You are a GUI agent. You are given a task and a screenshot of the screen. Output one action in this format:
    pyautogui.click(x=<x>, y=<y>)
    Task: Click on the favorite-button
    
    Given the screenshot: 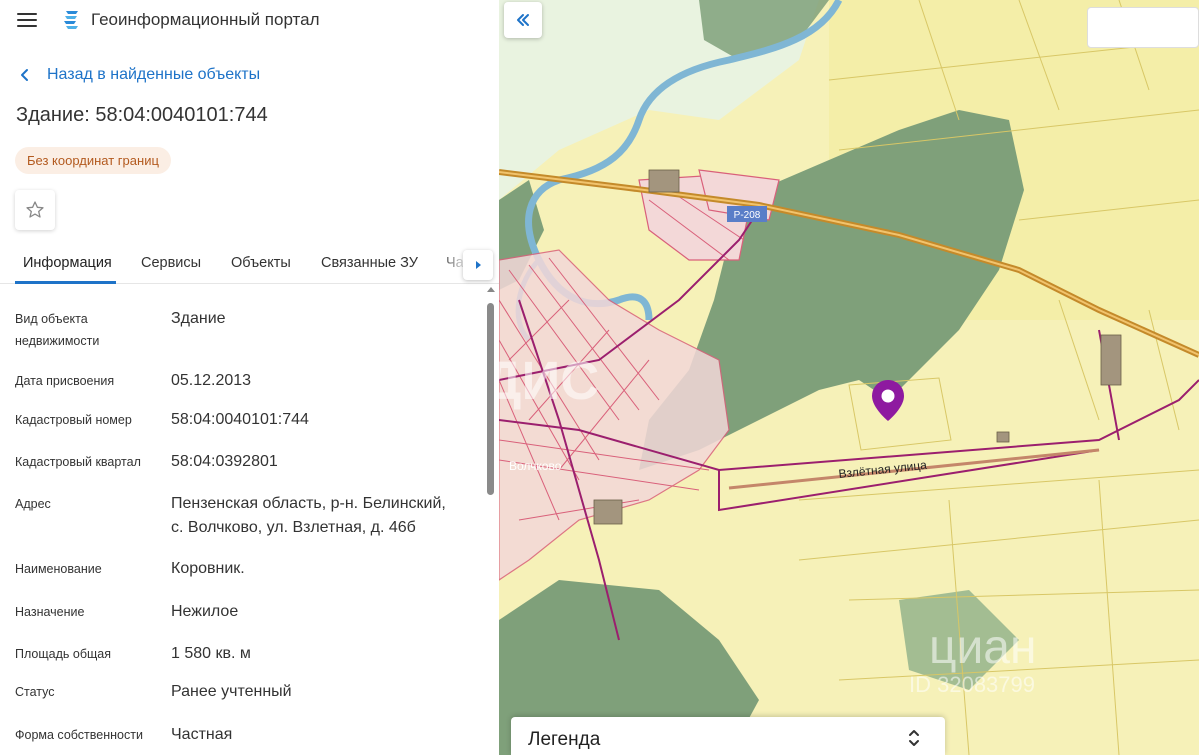 What is the action you would take?
    pyautogui.click(x=35, y=210)
    